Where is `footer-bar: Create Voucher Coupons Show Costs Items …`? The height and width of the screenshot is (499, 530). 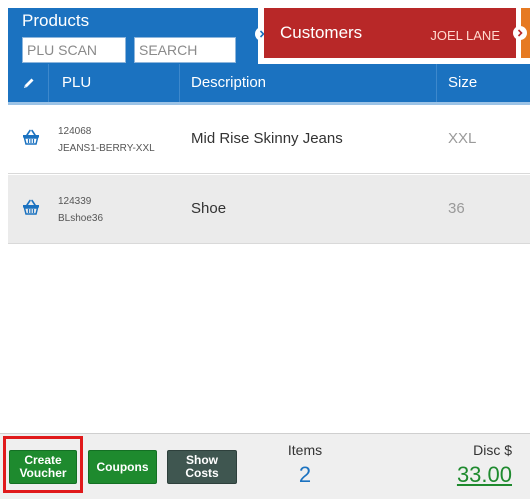 footer-bar: Create Voucher Coupons Show Costs Items … is located at coordinates (265, 466).